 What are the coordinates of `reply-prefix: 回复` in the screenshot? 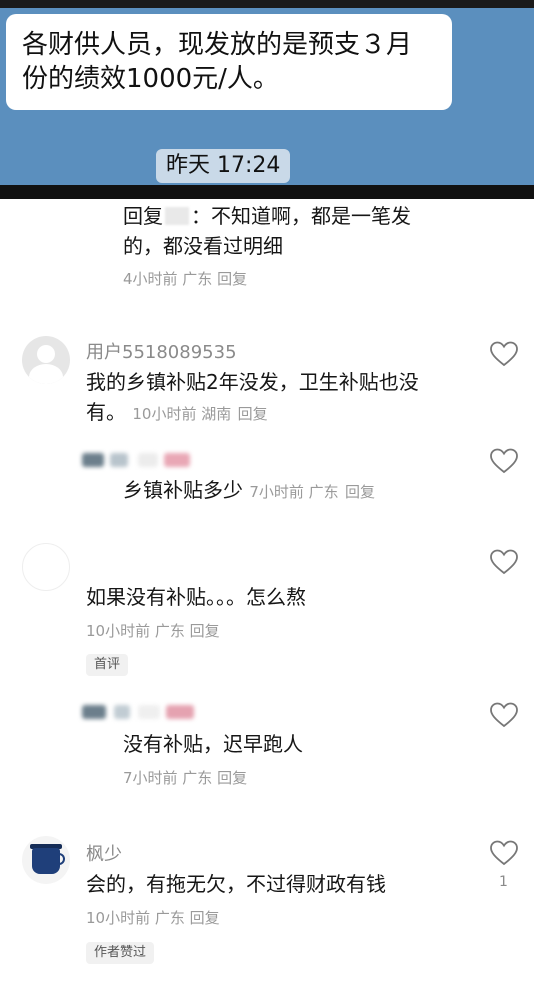 It's located at (143, 216).